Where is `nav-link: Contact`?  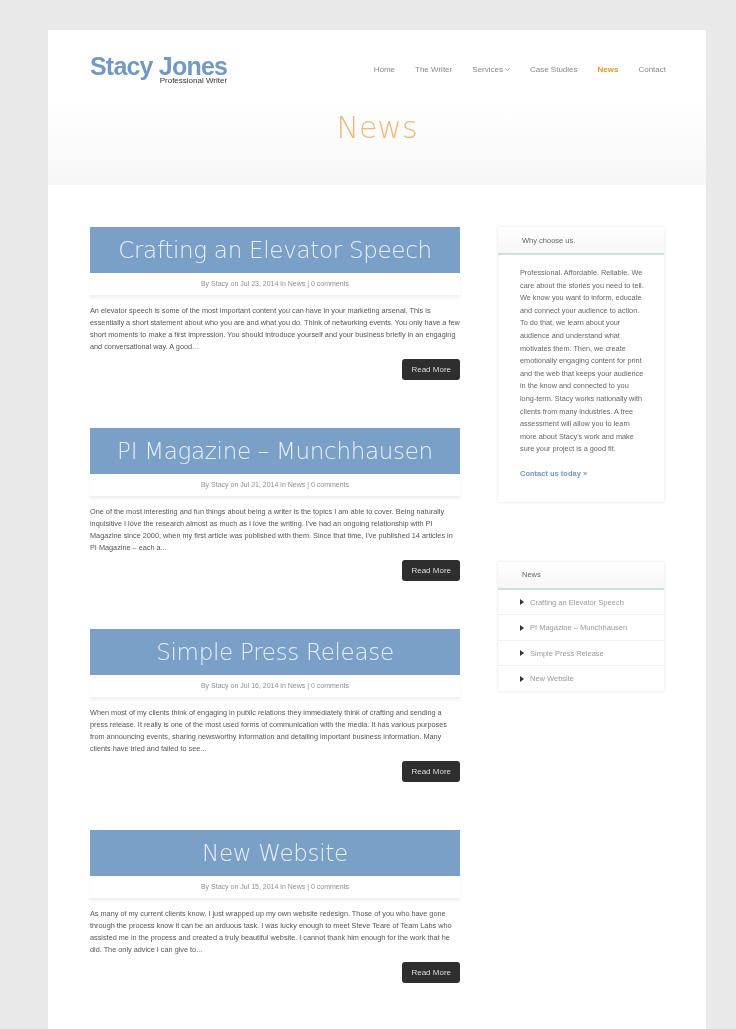 nav-link: Contact is located at coordinates (652, 69).